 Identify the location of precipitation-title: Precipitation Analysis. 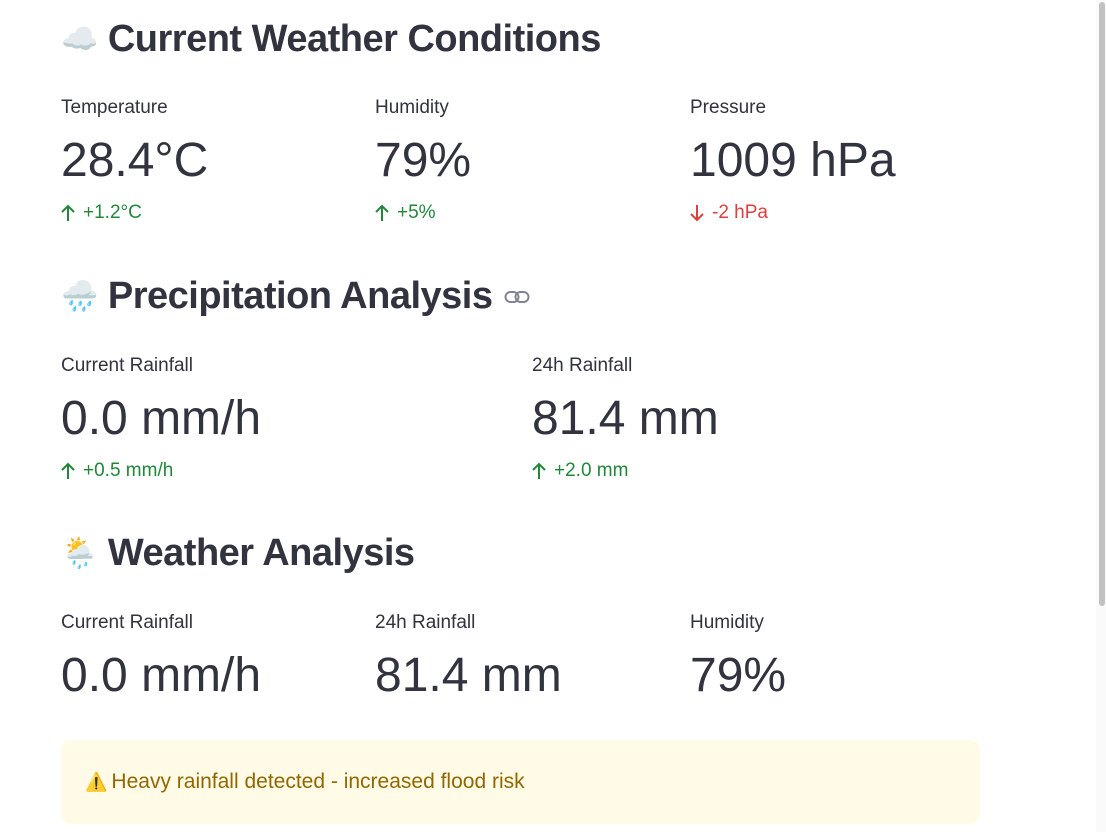
(300, 296).